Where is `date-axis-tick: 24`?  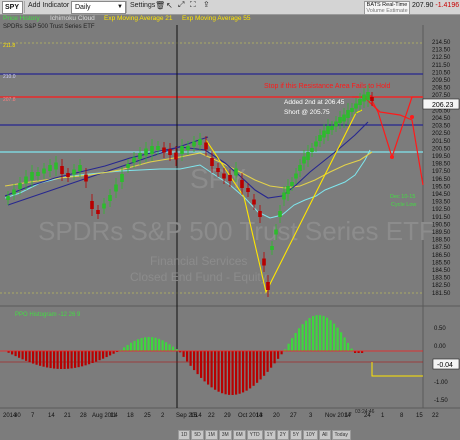 date-axis-tick: 24 is located at coordinates (367, 416).